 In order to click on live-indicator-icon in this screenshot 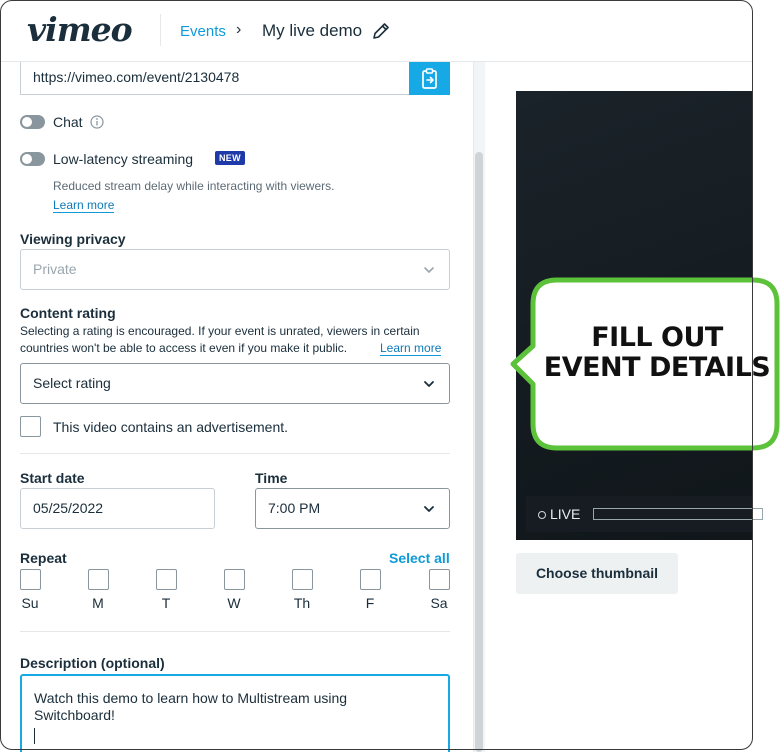, I will do `click(542, 515)`.